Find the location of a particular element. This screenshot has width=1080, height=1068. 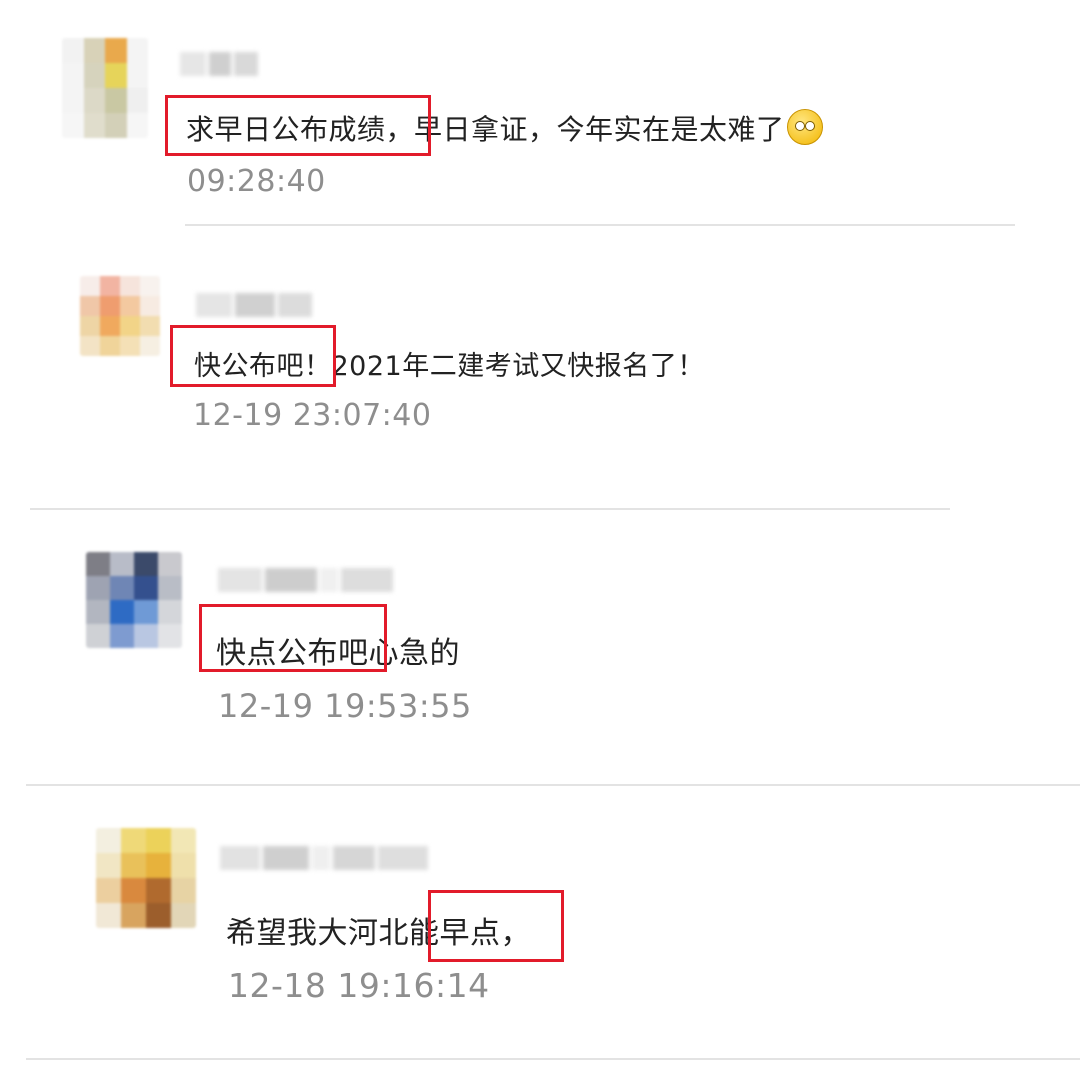

comment-timestamp: 12-19 23:07:40 is located at coordinates (312, 415).